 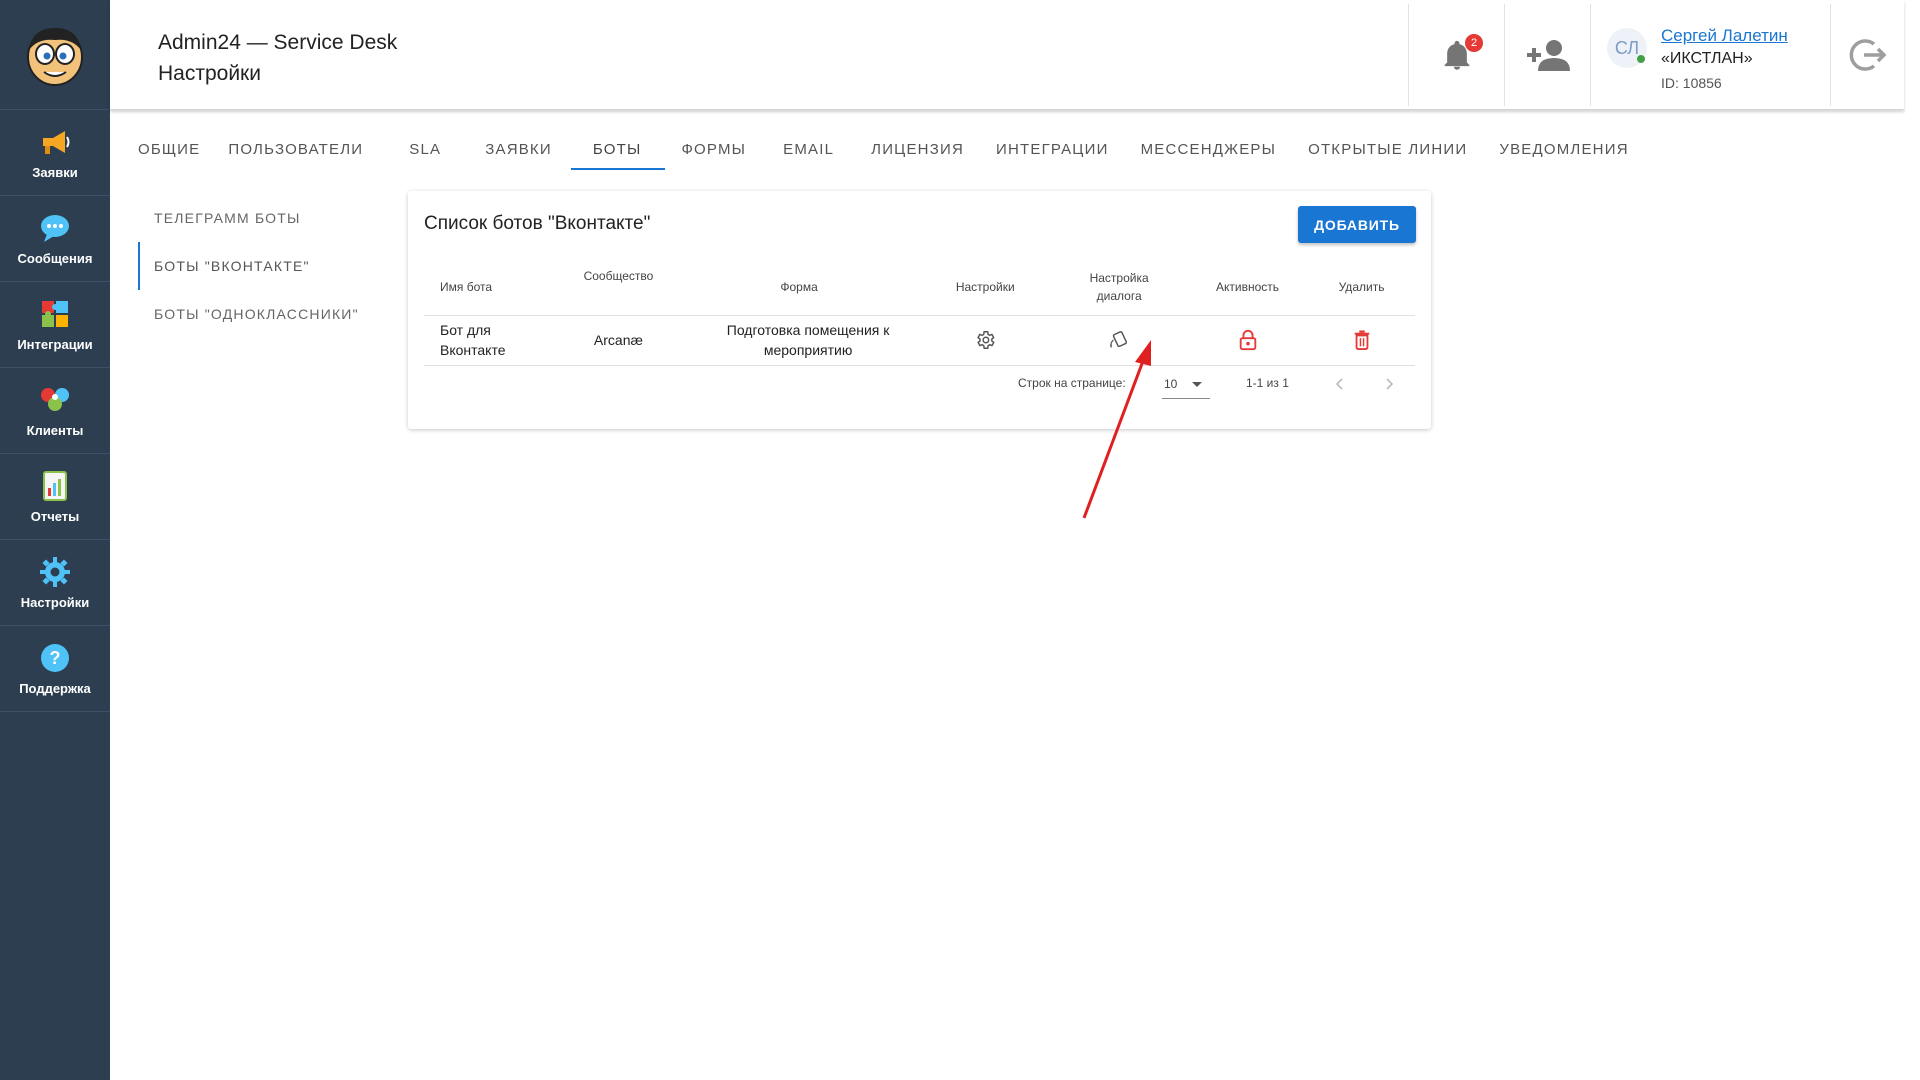 I want to click on sidebar-item-clients: Клиенты, so click(x=55, y=411).